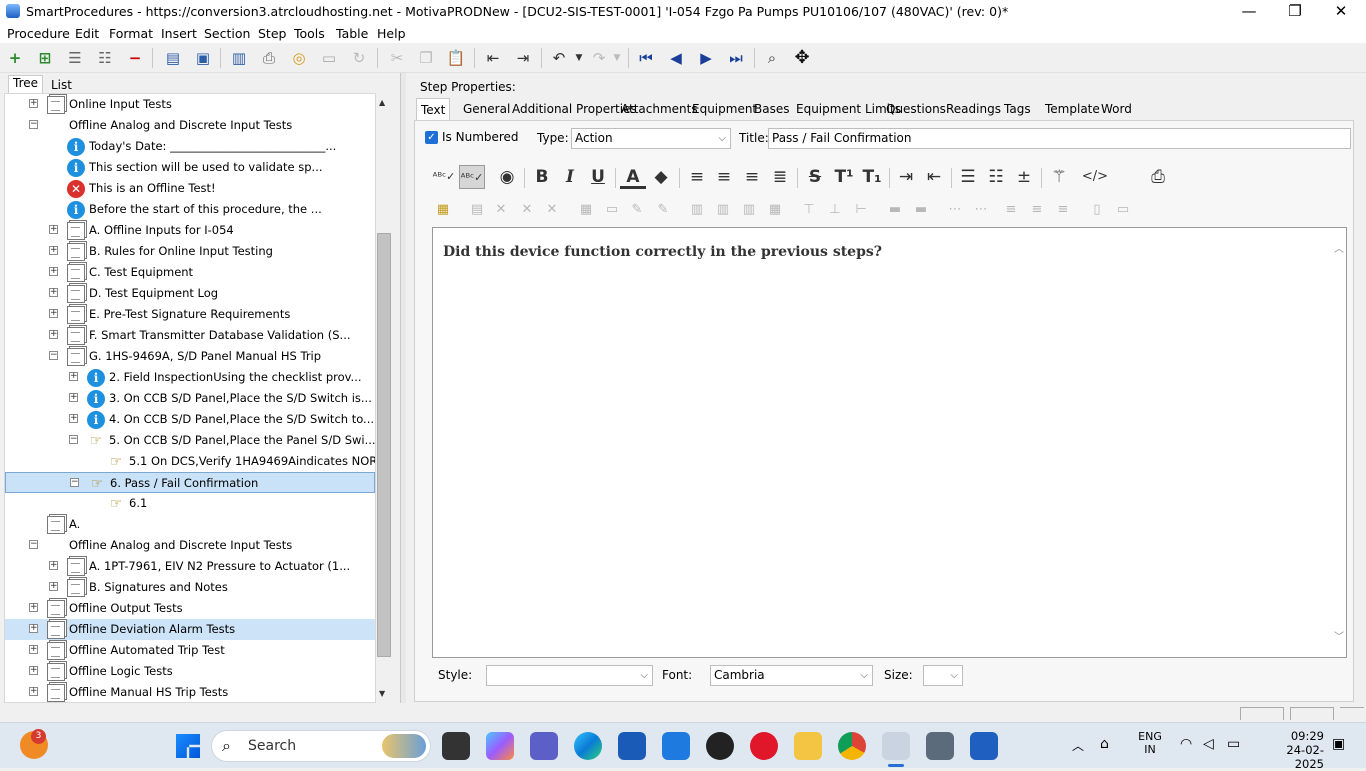 The image size is (1366, 771). Describe the element at coordinates (1352, 713) in the screenshot. I see `resize-grip-icon` at that location.